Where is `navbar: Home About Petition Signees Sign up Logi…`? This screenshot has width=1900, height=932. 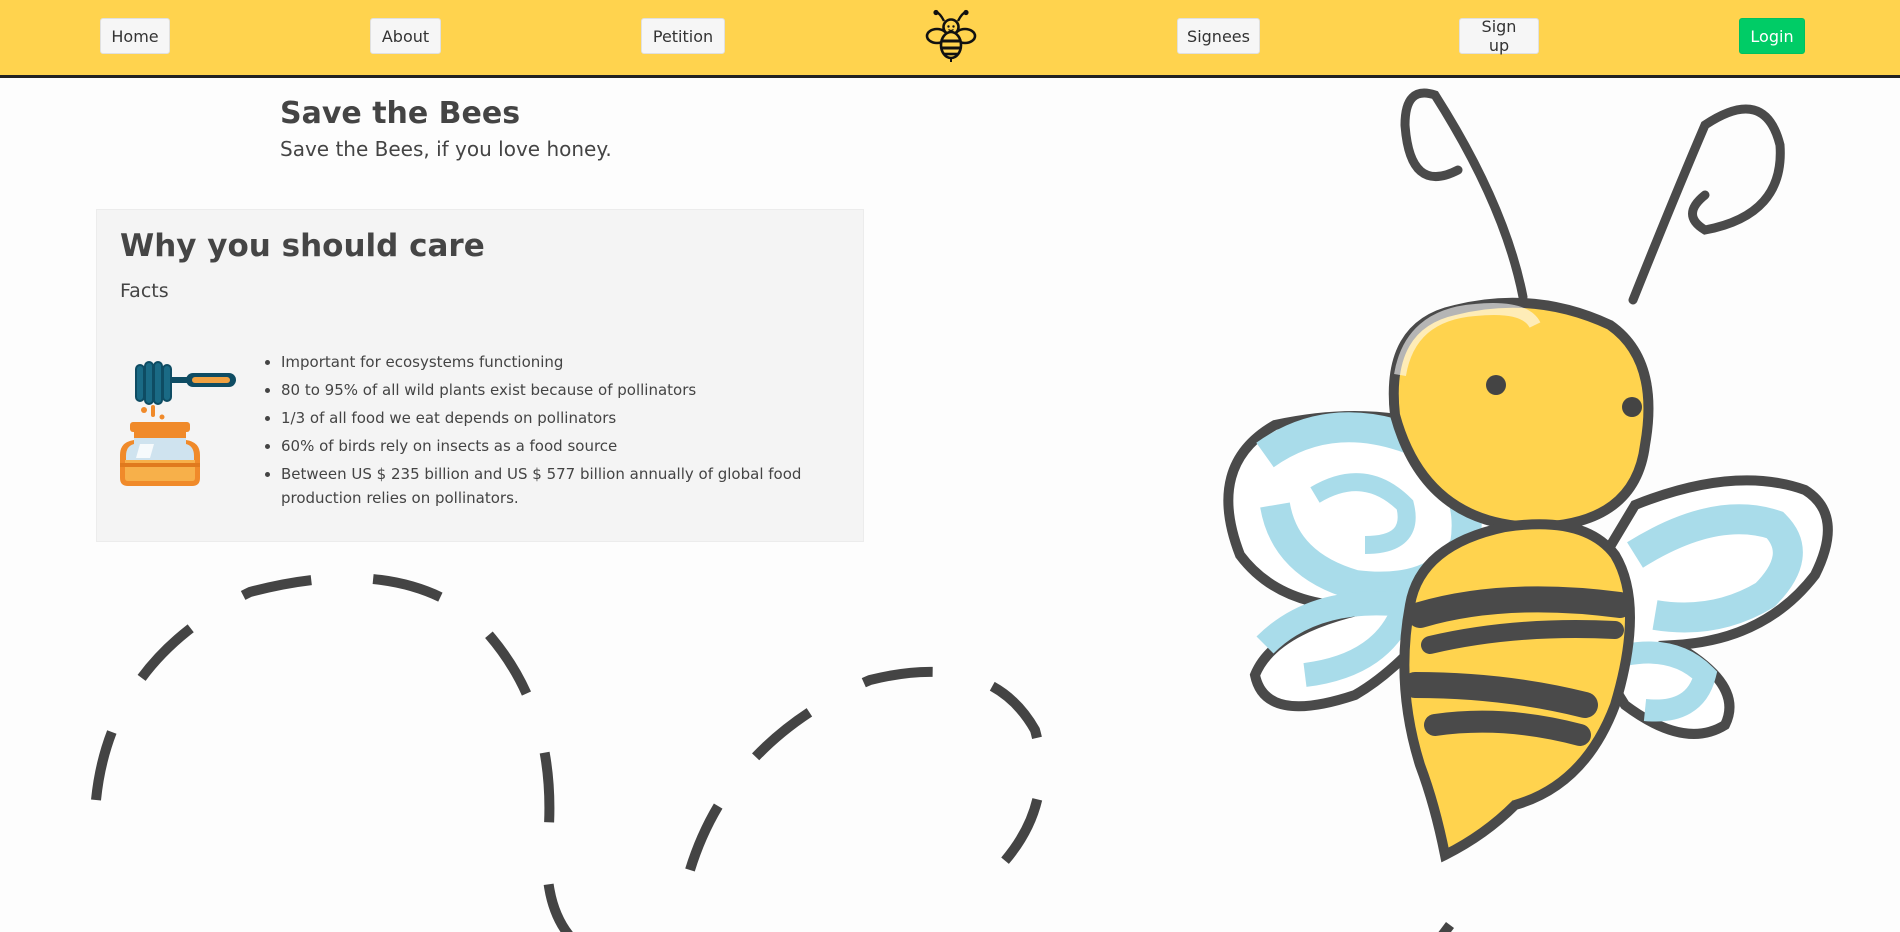
navbar: Home About Petition Signees Sign up Logi… is located at coordinates (950, 39).